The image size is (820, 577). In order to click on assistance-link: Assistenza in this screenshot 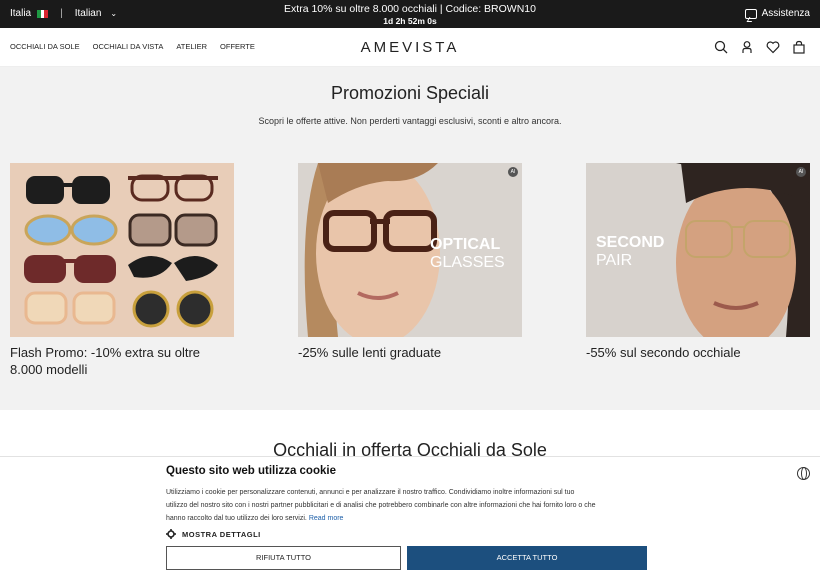, I will do `click(777, 13)`.